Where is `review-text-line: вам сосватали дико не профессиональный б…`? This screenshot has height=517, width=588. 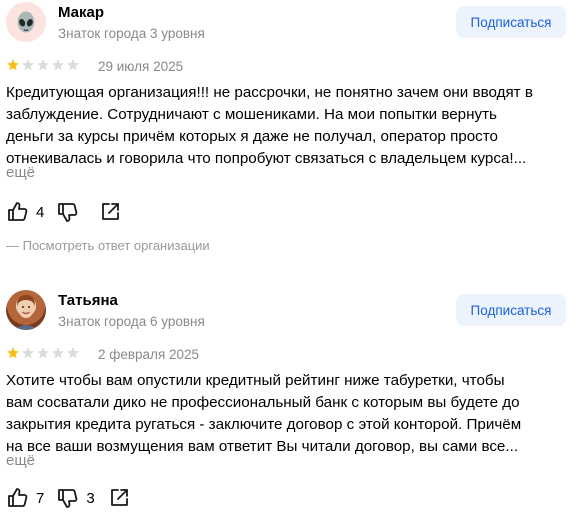 review-text-line: вам сосватали дико не профессиональный б… is located at coordinates (263, 402).